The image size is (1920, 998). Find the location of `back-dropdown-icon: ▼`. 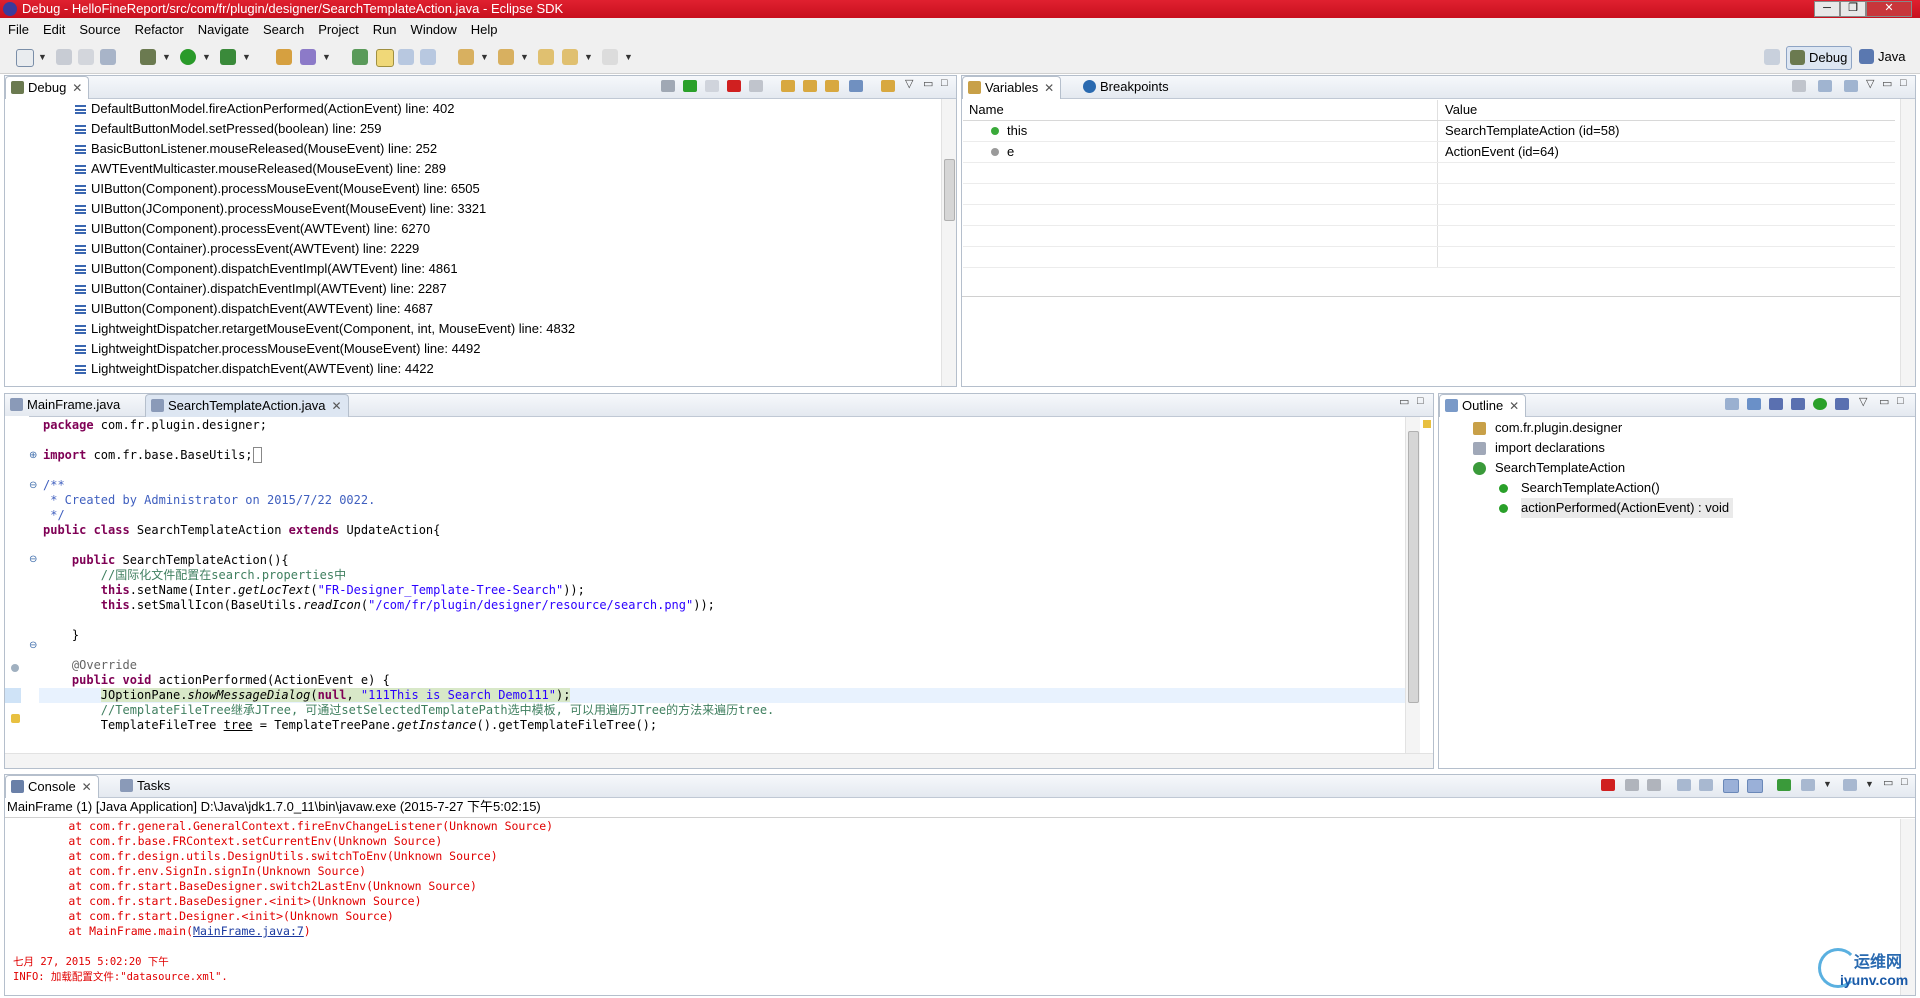

back-dropdown-icon: ▼ is located at coordinates (588, 57).